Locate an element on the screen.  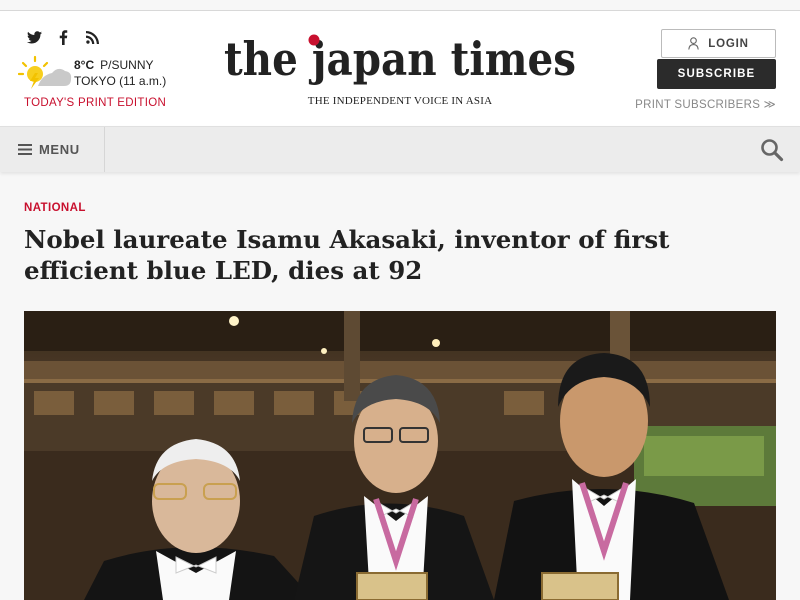
logo-red-dot is located at coordinates (314, 40).